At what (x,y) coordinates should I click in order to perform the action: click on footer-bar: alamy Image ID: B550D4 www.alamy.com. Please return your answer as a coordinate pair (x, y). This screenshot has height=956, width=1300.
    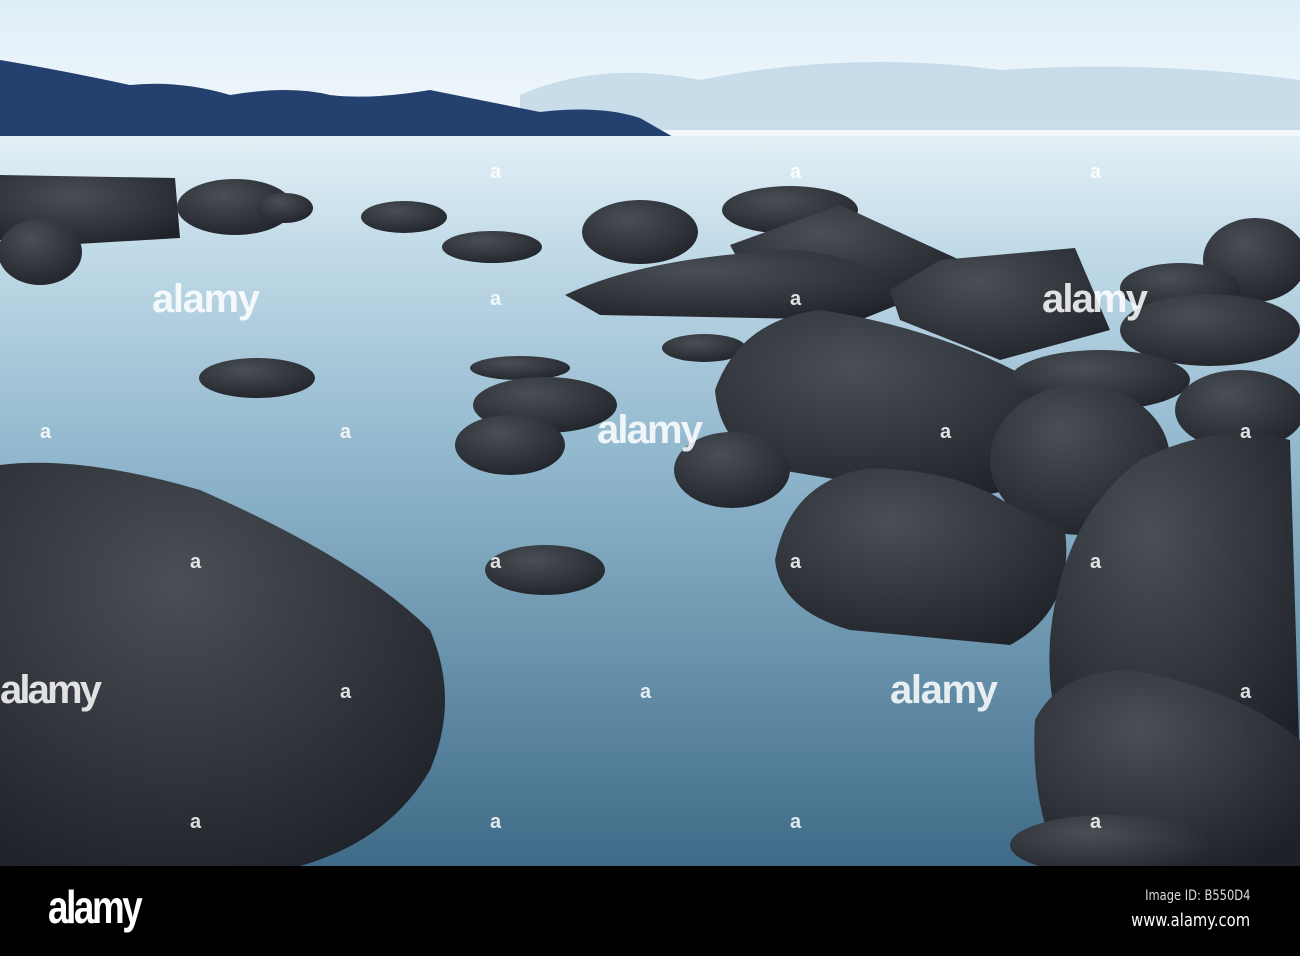
    Looking at the image, I should click on (650, 911).